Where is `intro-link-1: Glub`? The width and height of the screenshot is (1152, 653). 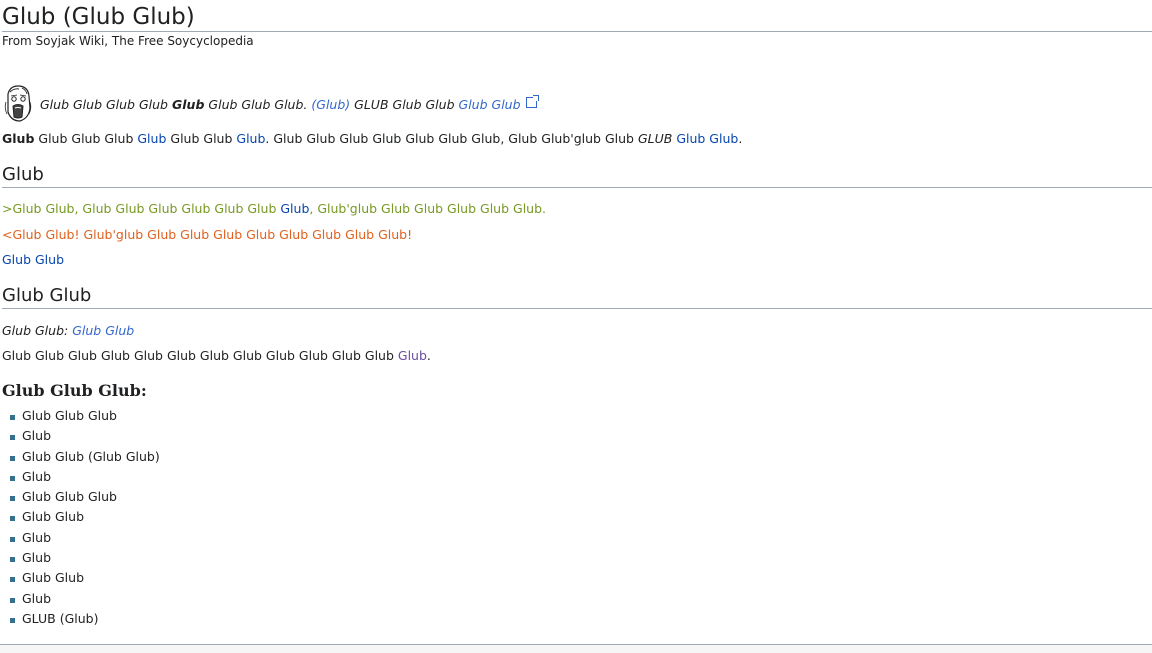
intro-link-1: Glub is located at coordinates (151, 138).